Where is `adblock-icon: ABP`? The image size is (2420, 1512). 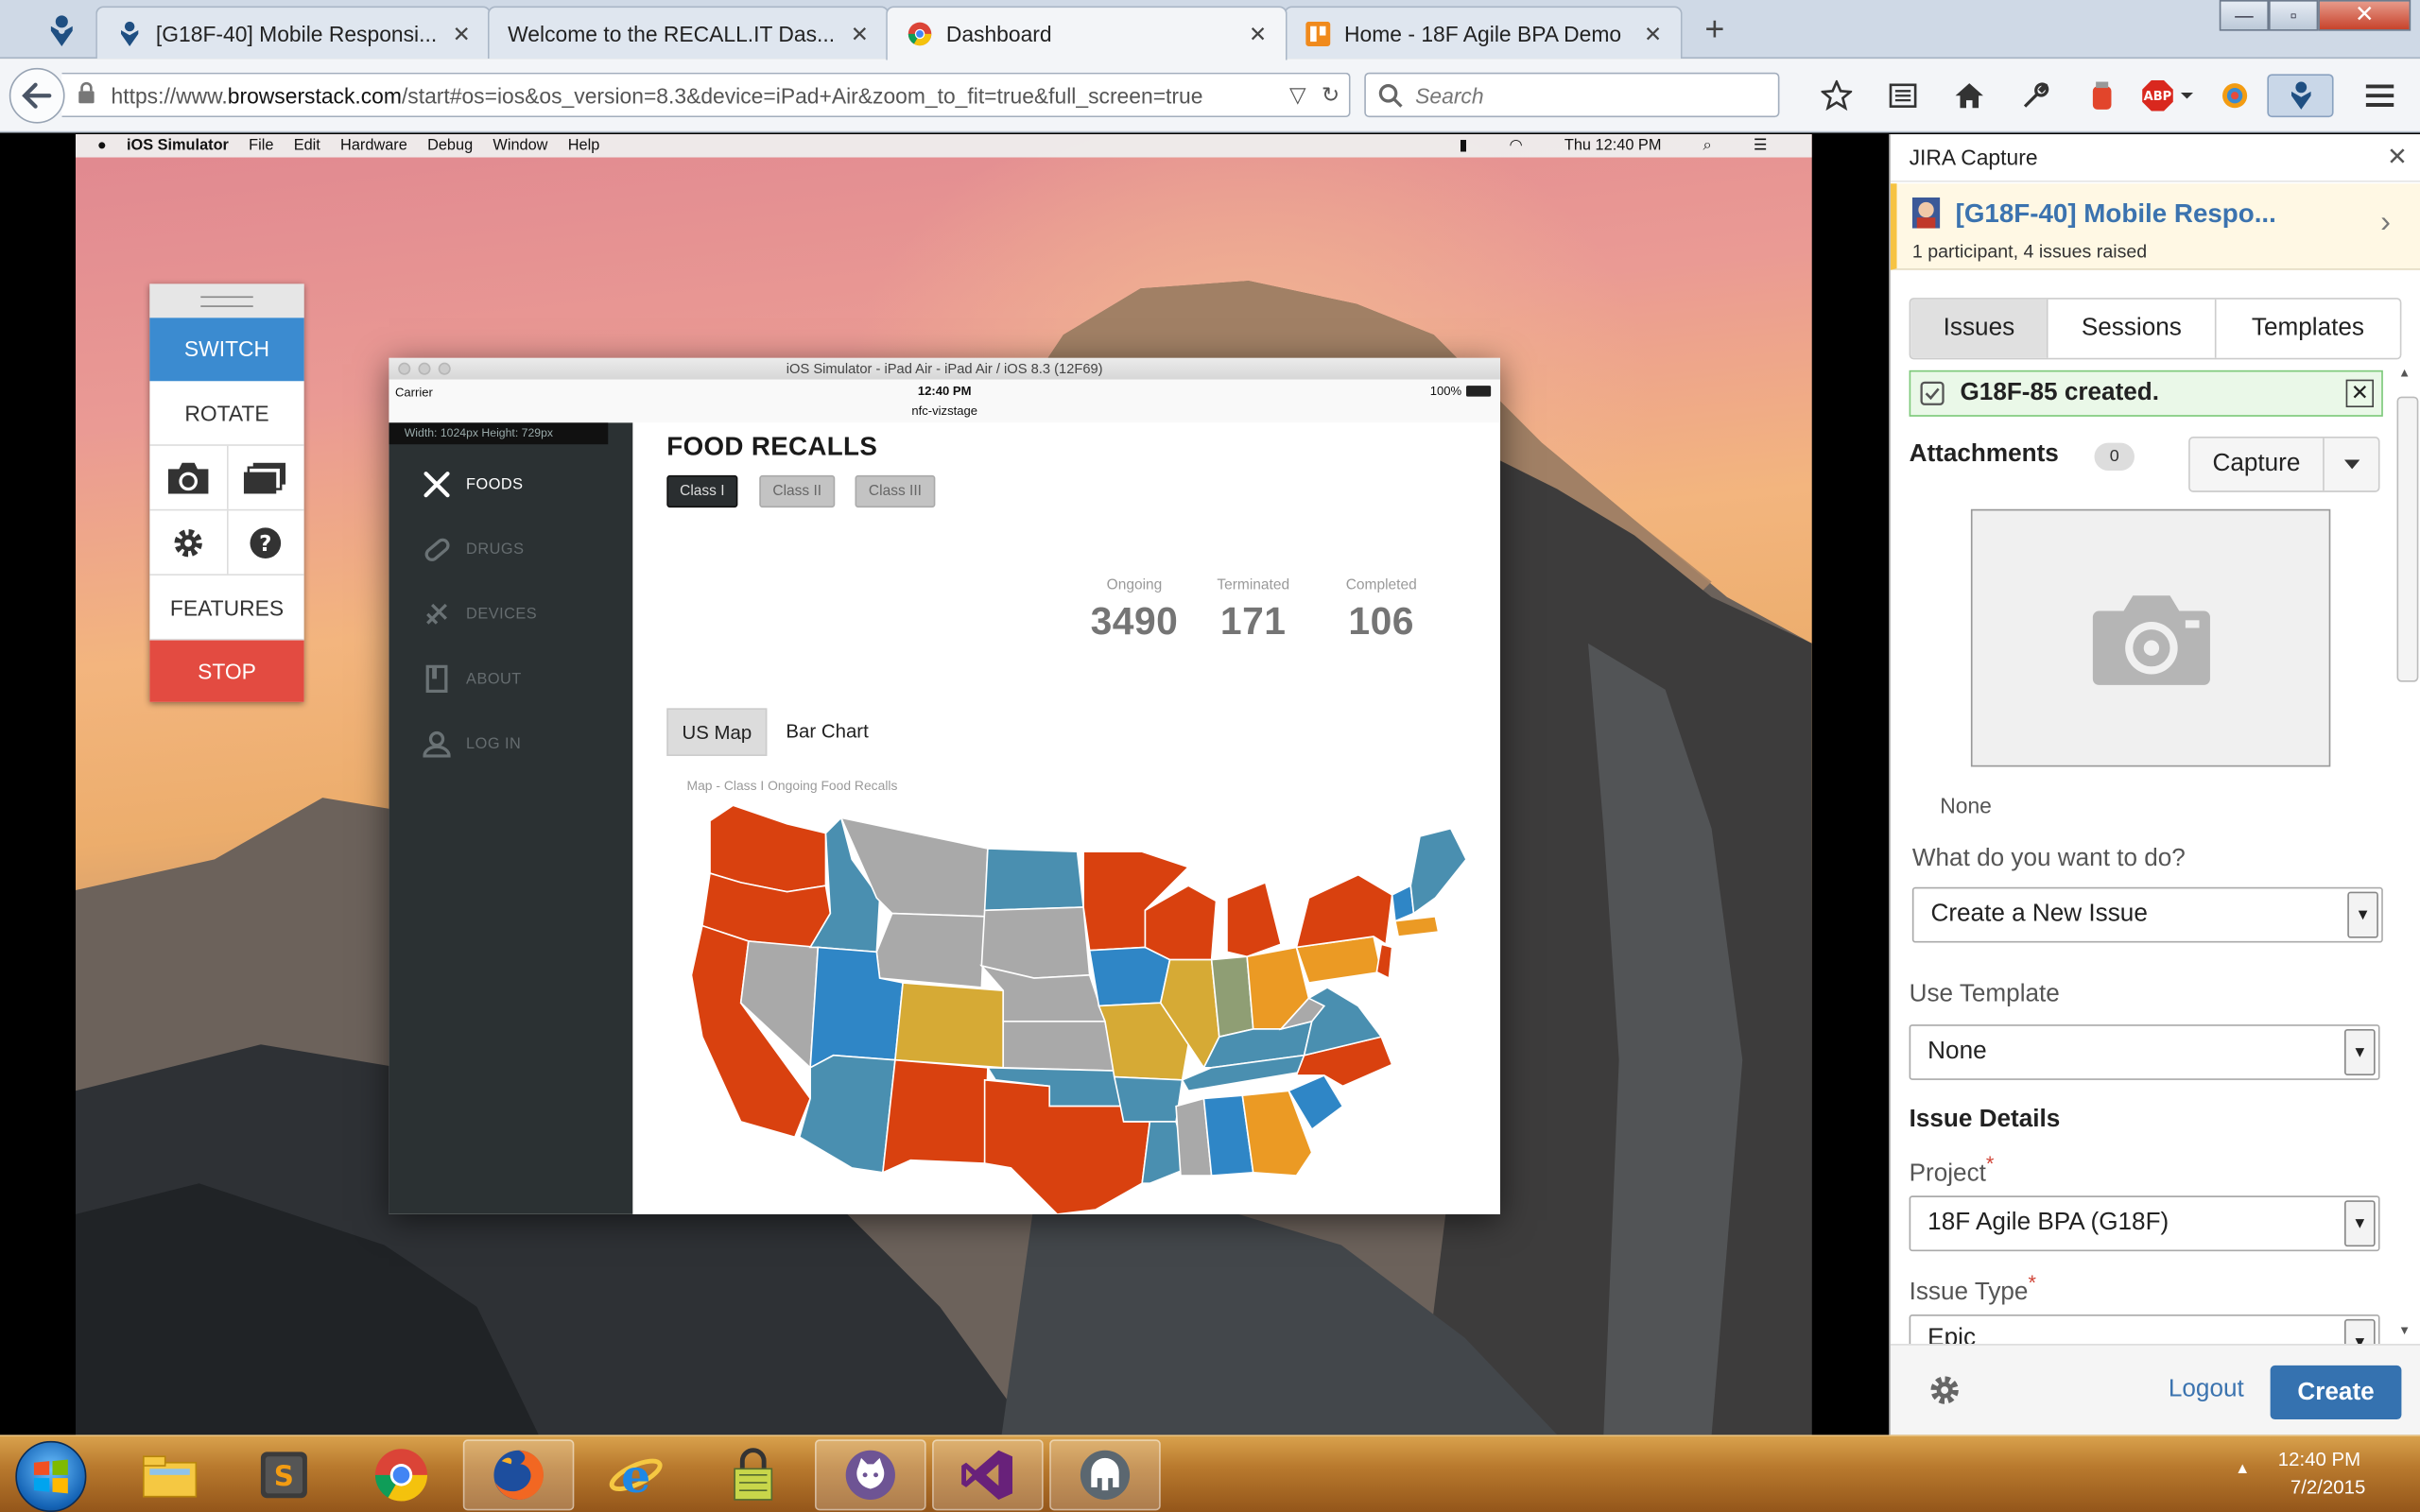
adblock-icon: ABP is located at coordinates (2168, 95).